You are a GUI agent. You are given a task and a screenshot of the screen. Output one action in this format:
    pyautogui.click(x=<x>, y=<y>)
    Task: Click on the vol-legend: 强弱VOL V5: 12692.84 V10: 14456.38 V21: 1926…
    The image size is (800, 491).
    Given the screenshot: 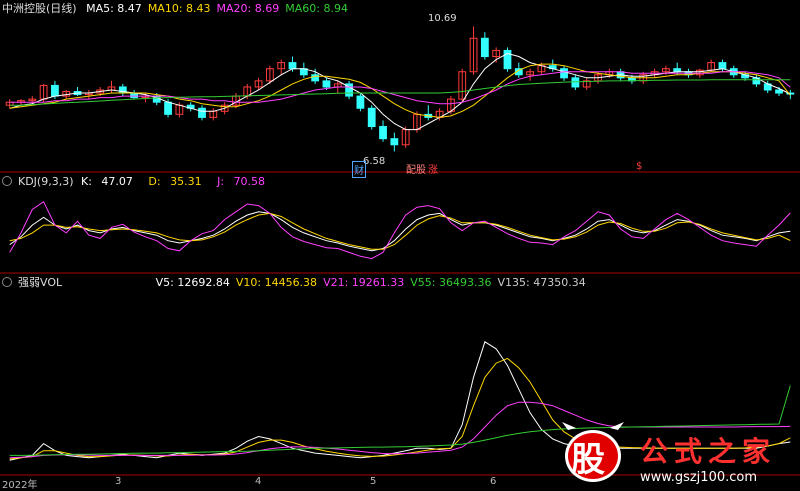 What is the action you would take?
    pyautogui.click(x=300, y=283)
    